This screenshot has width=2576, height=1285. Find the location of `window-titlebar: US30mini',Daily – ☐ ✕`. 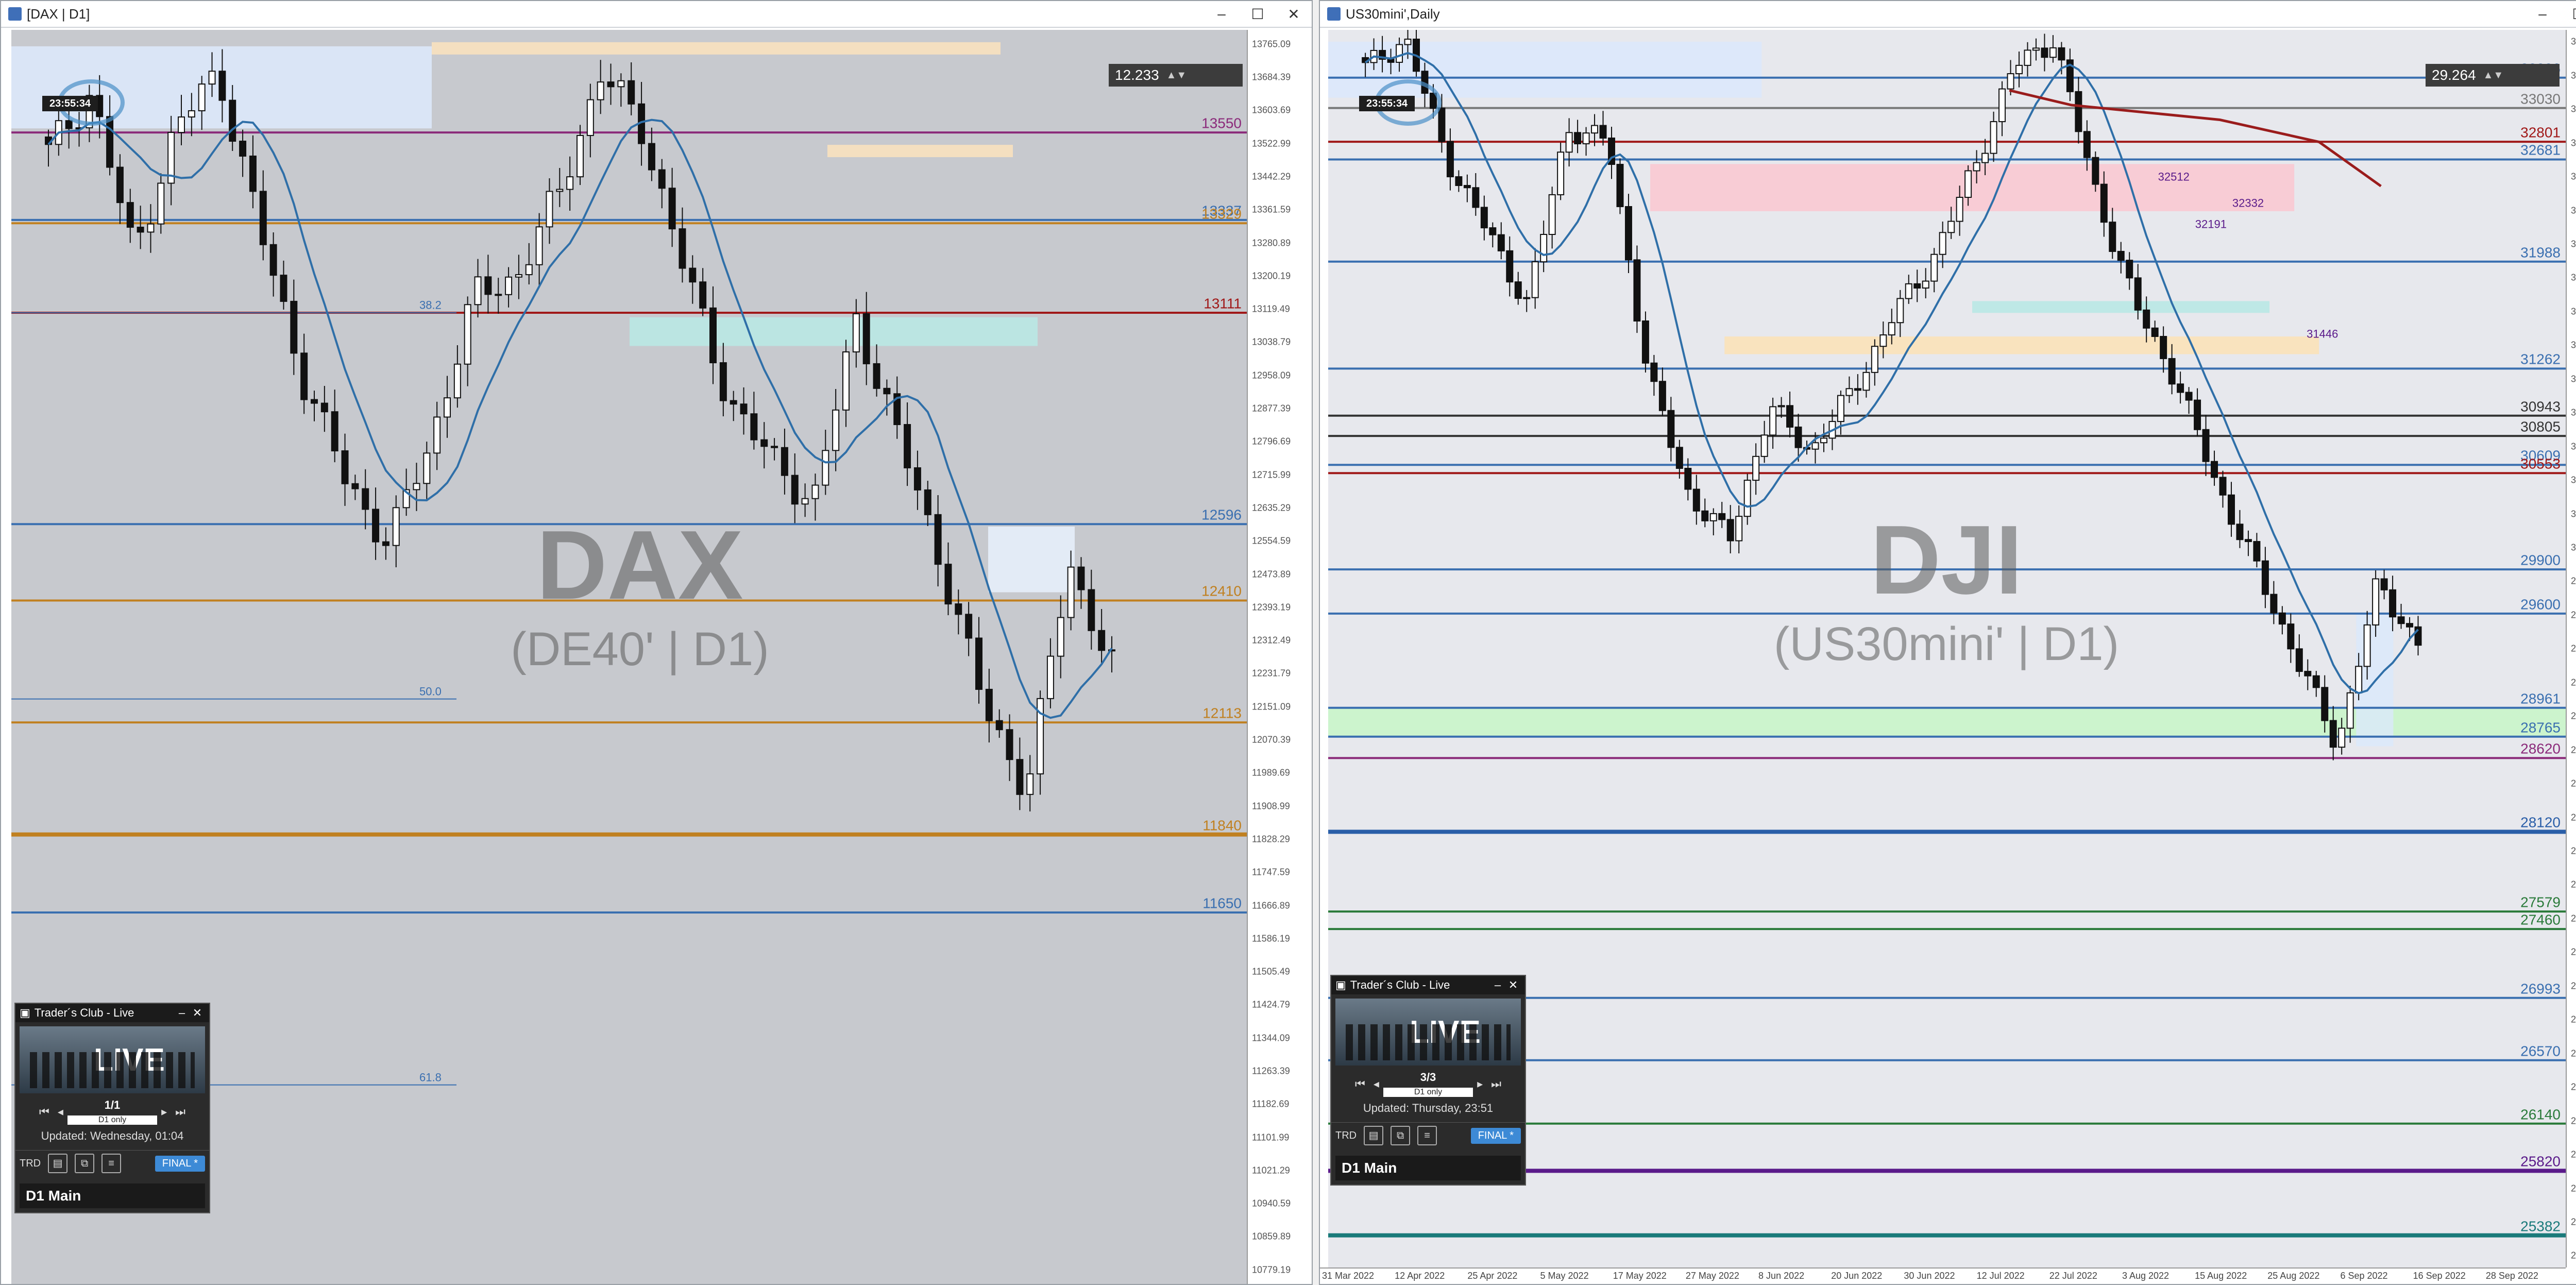

window-titlebar: US30mini',Daily – ☐ ✕ is located at coordinates (1948, 14).